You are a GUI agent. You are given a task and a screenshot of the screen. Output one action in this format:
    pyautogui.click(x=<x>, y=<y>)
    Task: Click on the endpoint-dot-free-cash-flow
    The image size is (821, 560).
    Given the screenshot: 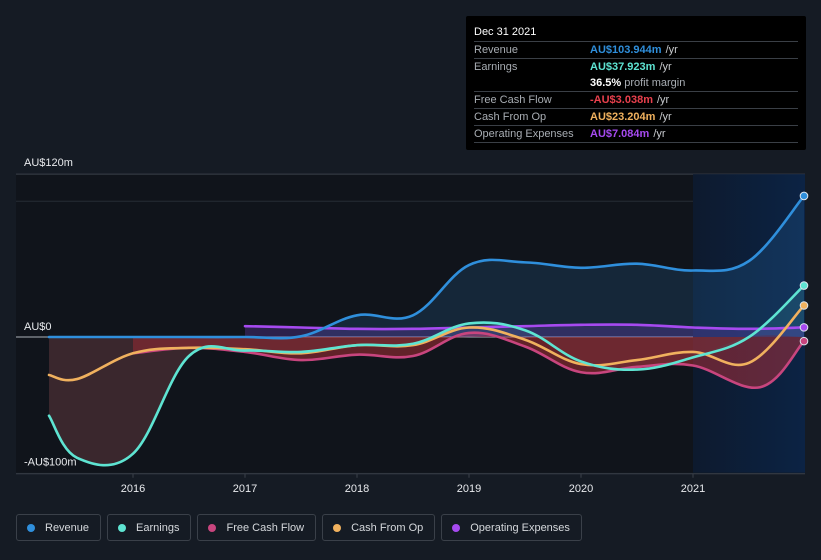 What is the action you would take?
    pyautogui.click(x=804, y=341)
    